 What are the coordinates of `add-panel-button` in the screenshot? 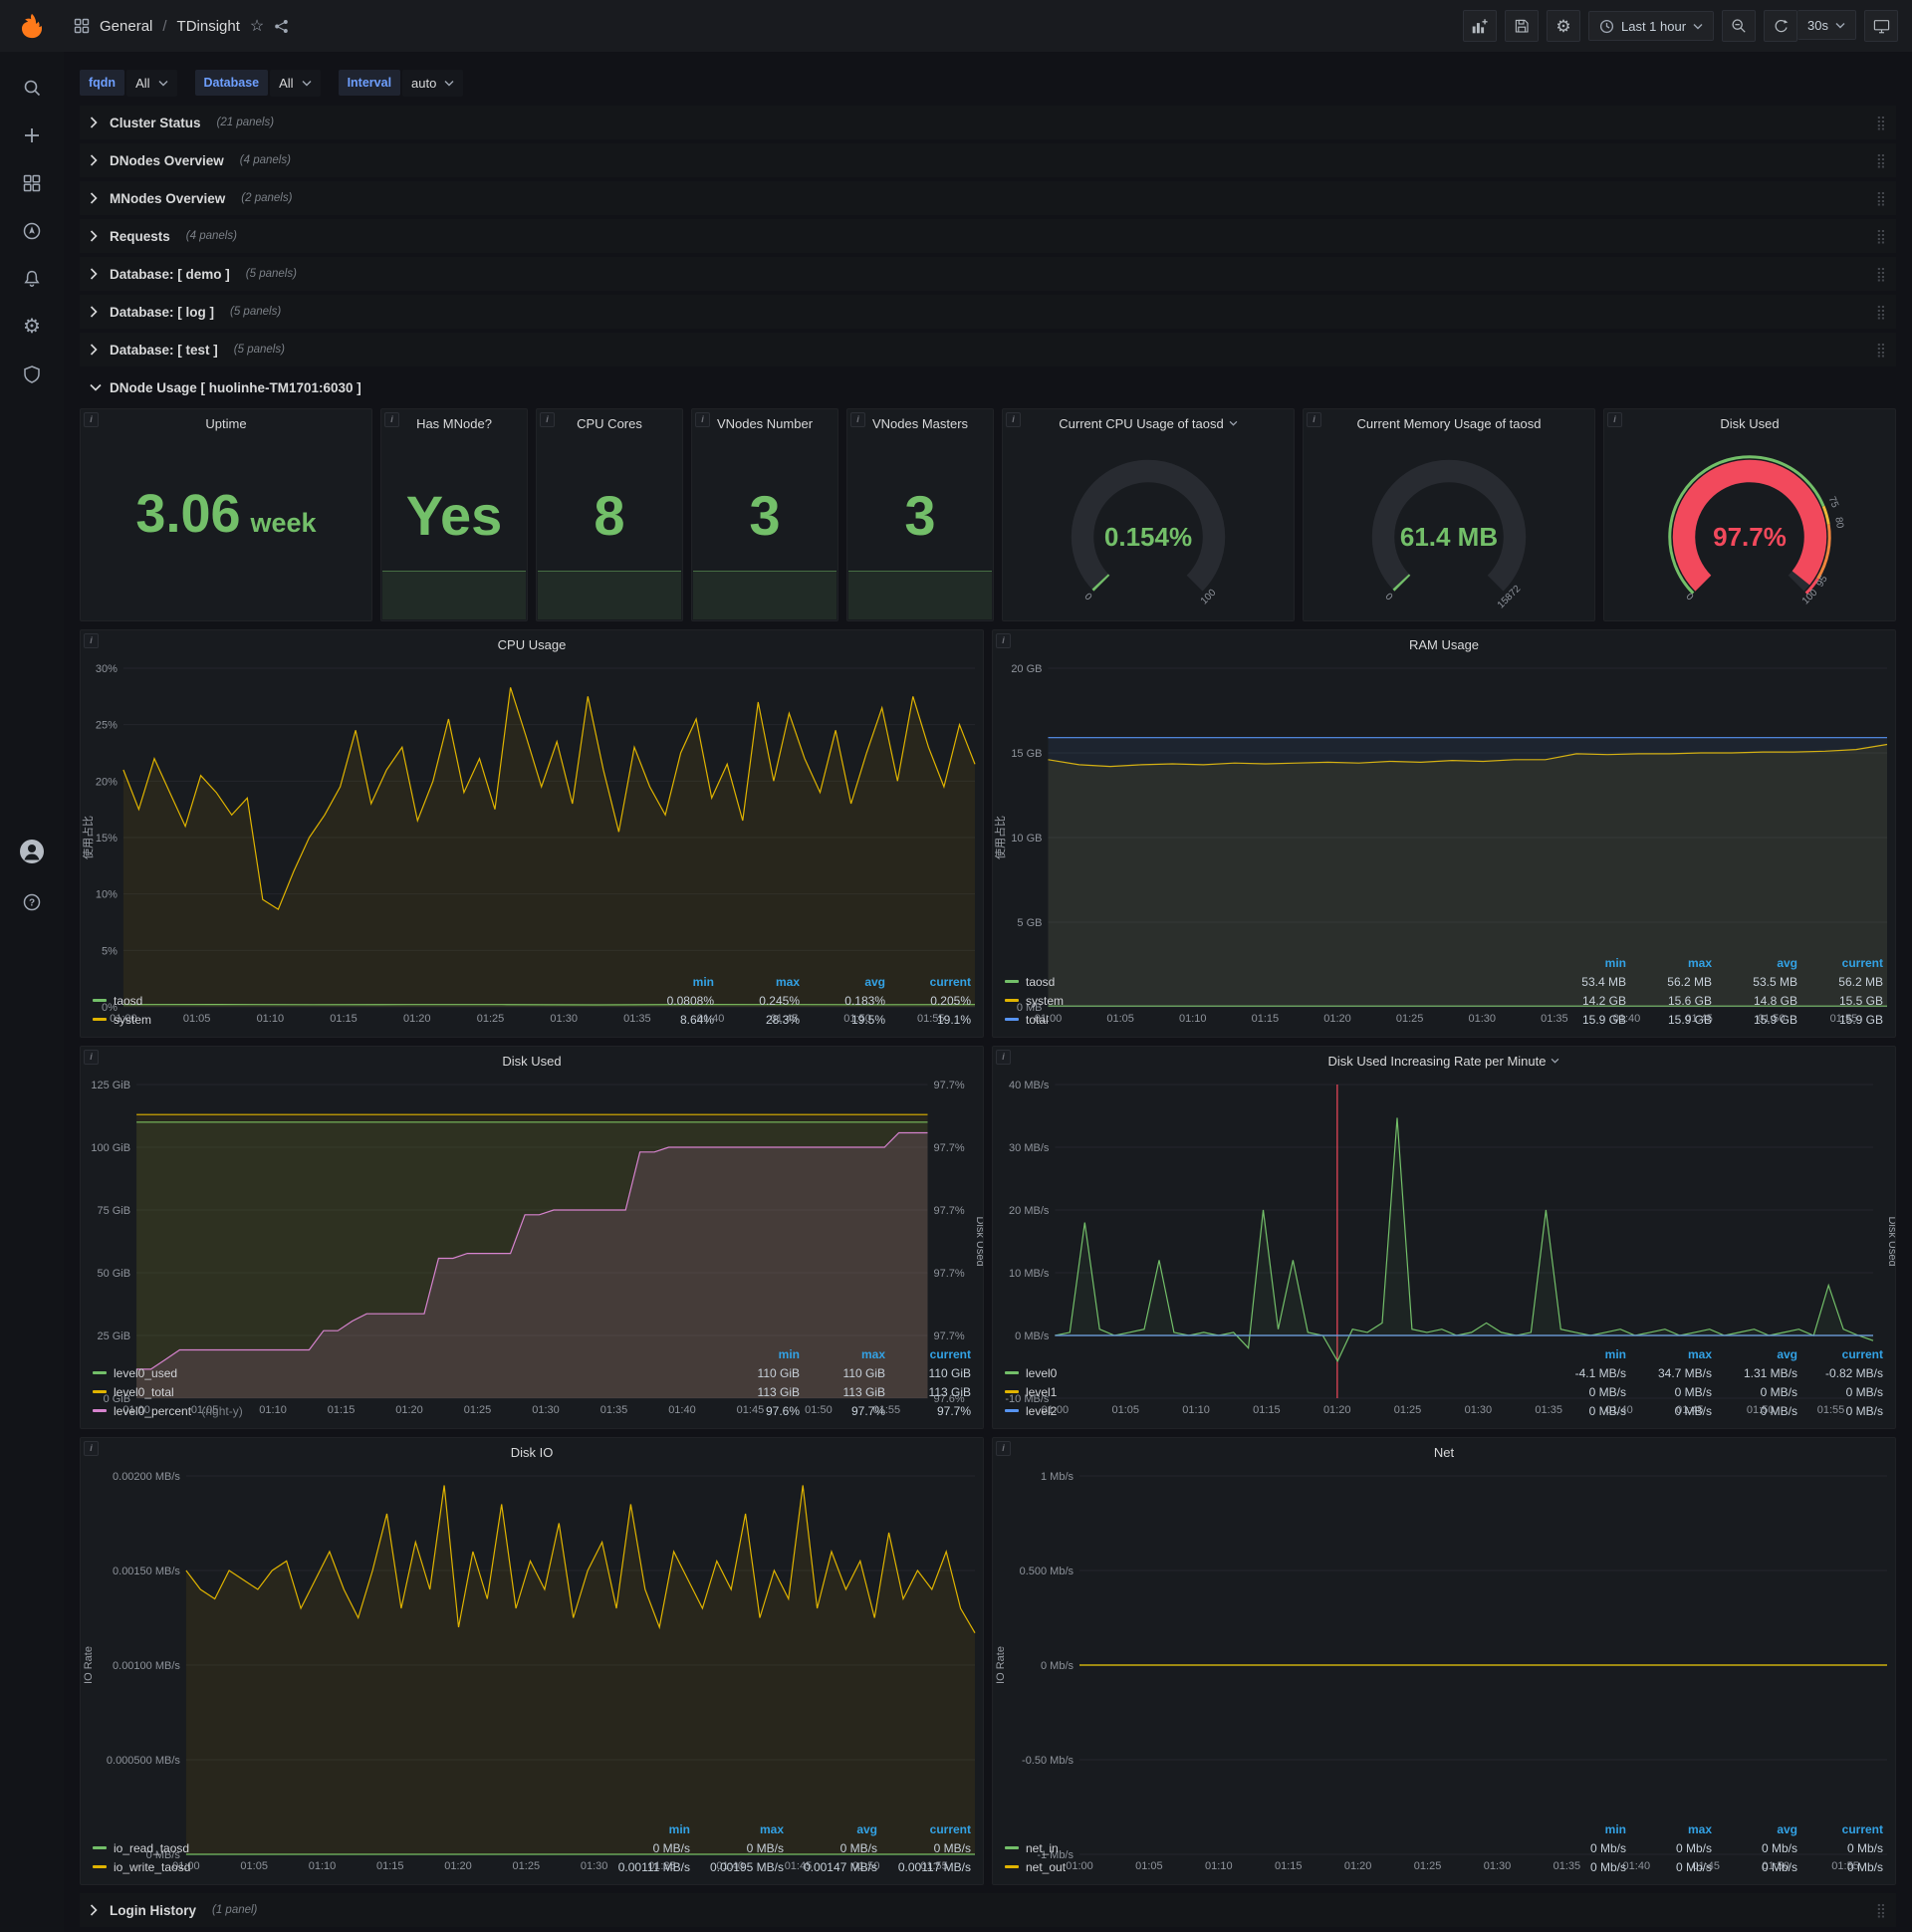 It's located at (1479, 26).